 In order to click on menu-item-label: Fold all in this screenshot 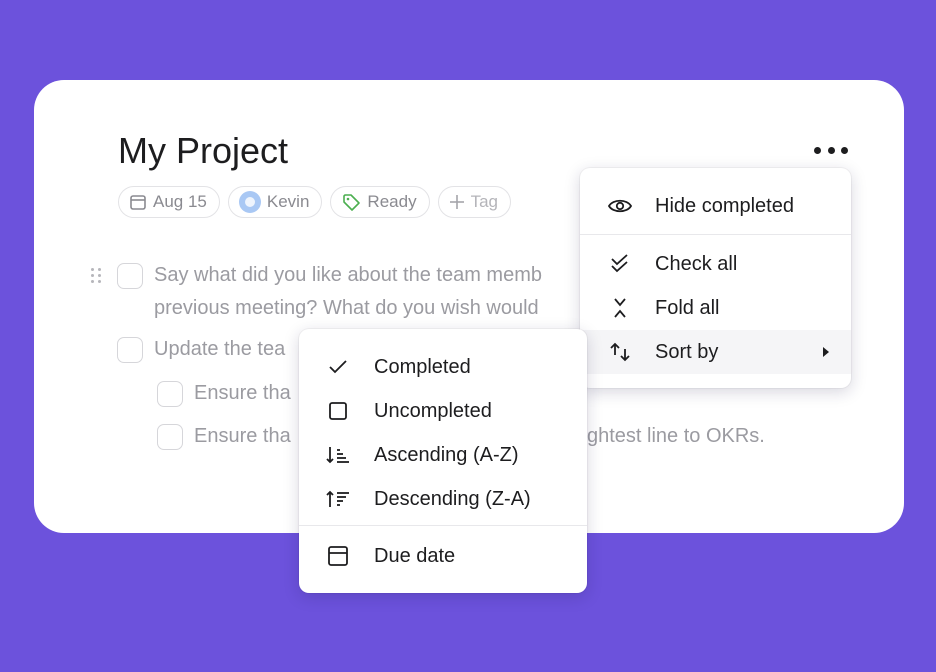, I will do `click(687, 307)`.